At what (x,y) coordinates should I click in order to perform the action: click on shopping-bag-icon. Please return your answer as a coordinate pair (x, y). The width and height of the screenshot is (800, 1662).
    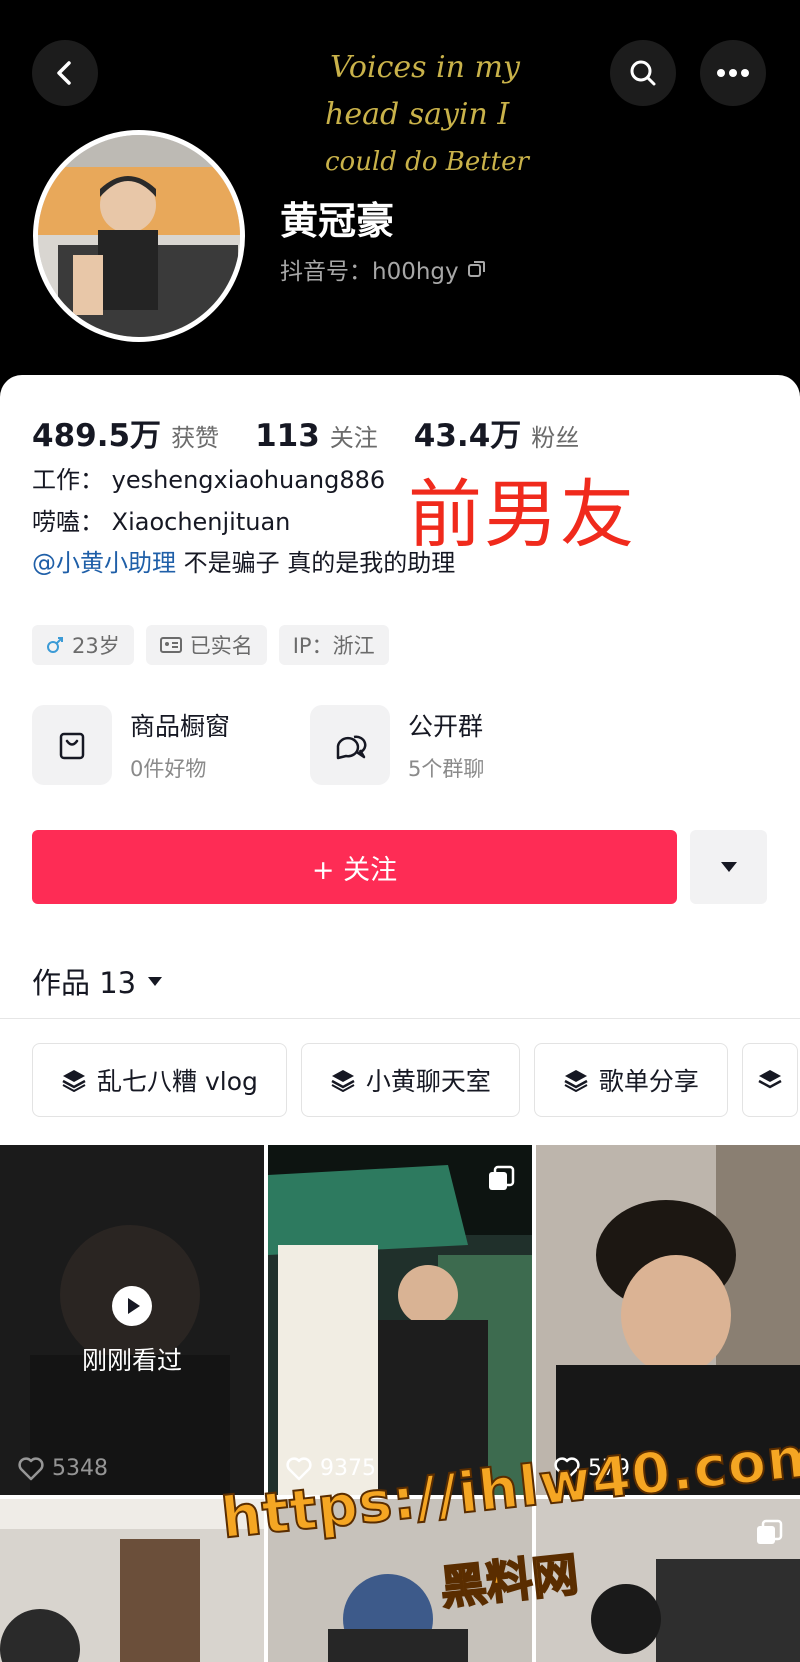
    Looking at the image, I should click on (72, 746).